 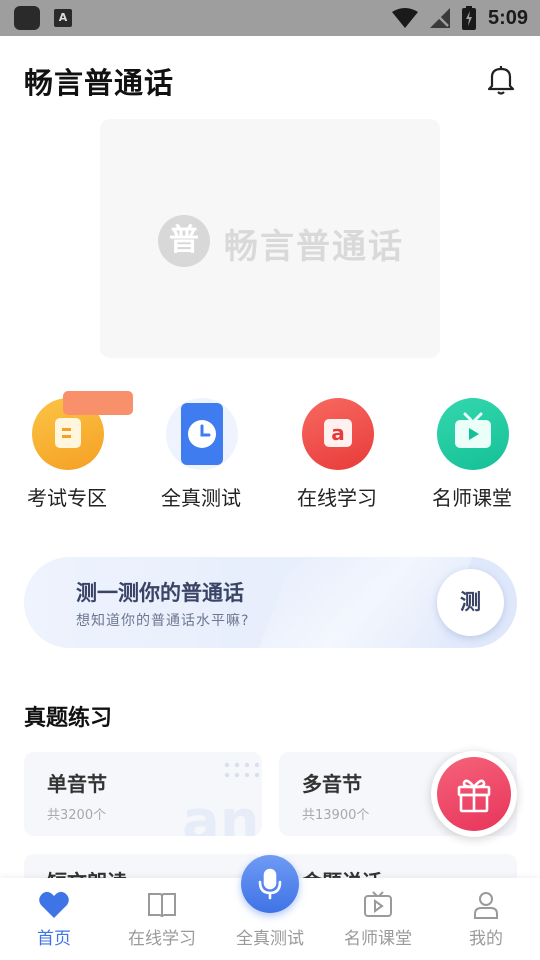 I want to click on menu-exam-zone: 考试专区, so click(x=67, y=458).